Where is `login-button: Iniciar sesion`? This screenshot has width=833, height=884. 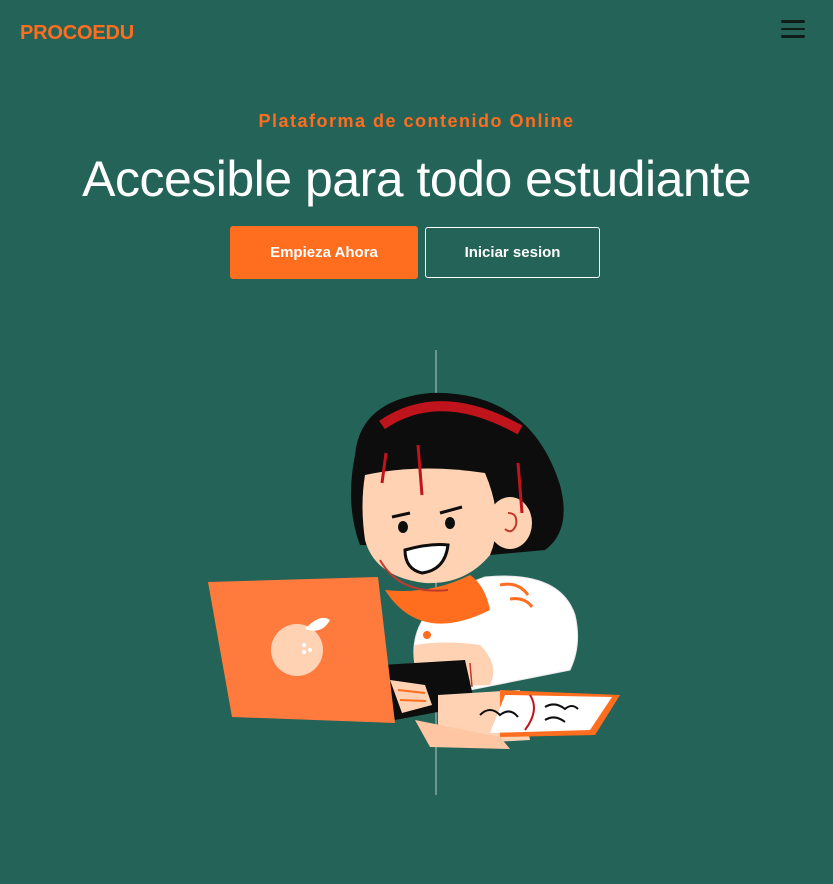 login-button: Iniciar sesion is located at coordinates (512, 252).